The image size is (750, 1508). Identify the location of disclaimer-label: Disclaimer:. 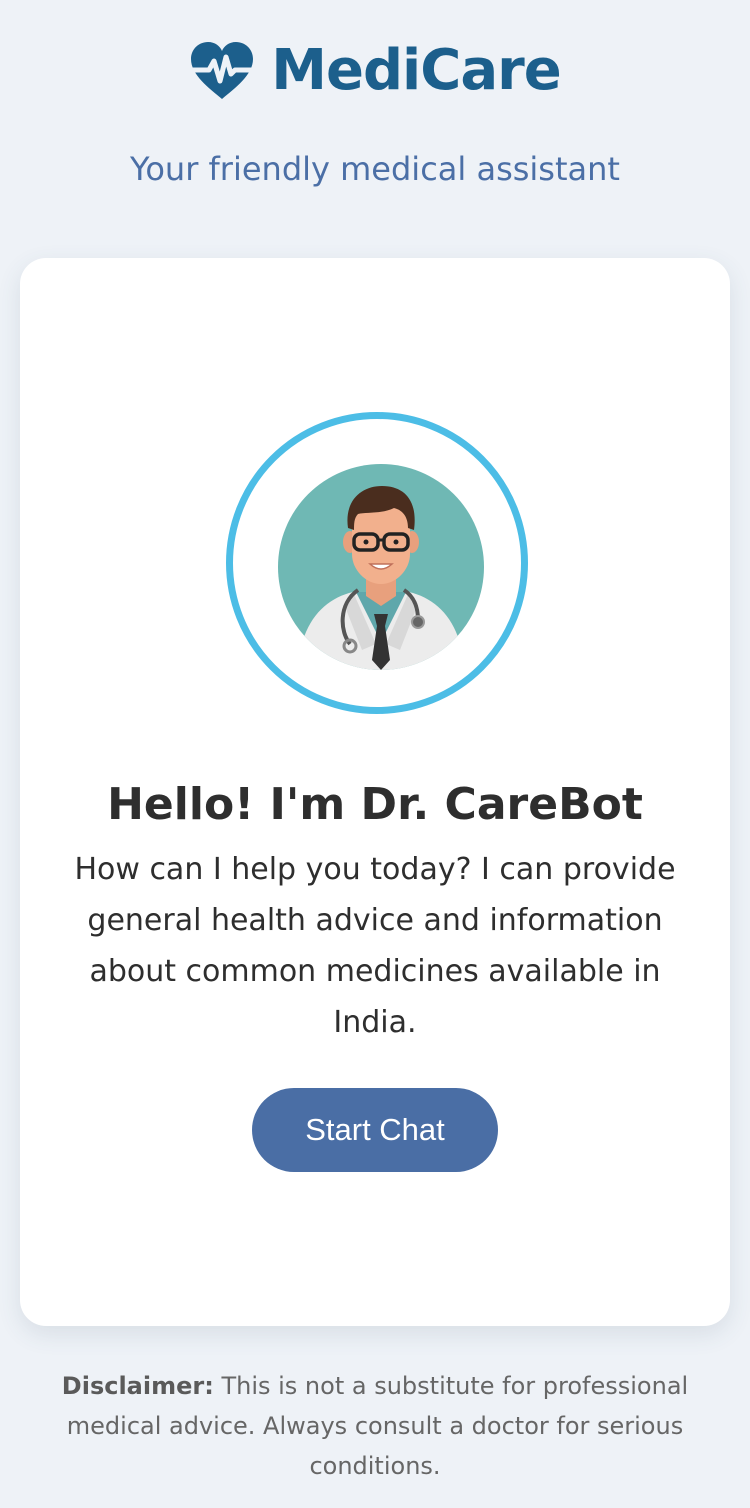
(137, 1386).